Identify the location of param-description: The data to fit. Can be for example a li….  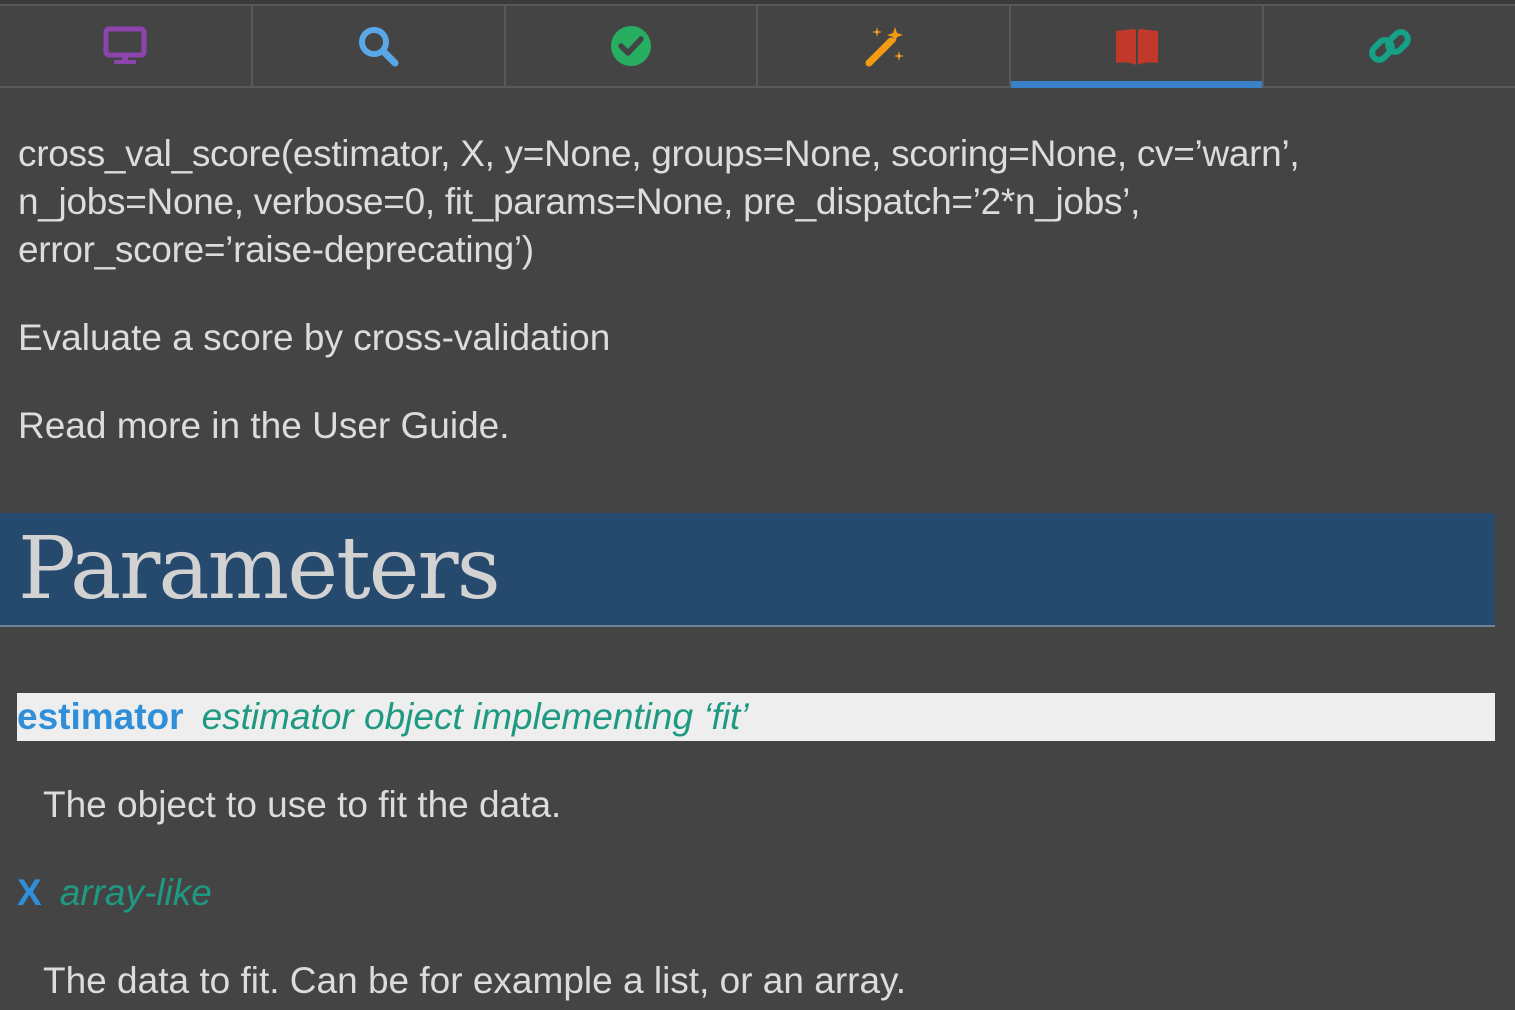
(475, 980).